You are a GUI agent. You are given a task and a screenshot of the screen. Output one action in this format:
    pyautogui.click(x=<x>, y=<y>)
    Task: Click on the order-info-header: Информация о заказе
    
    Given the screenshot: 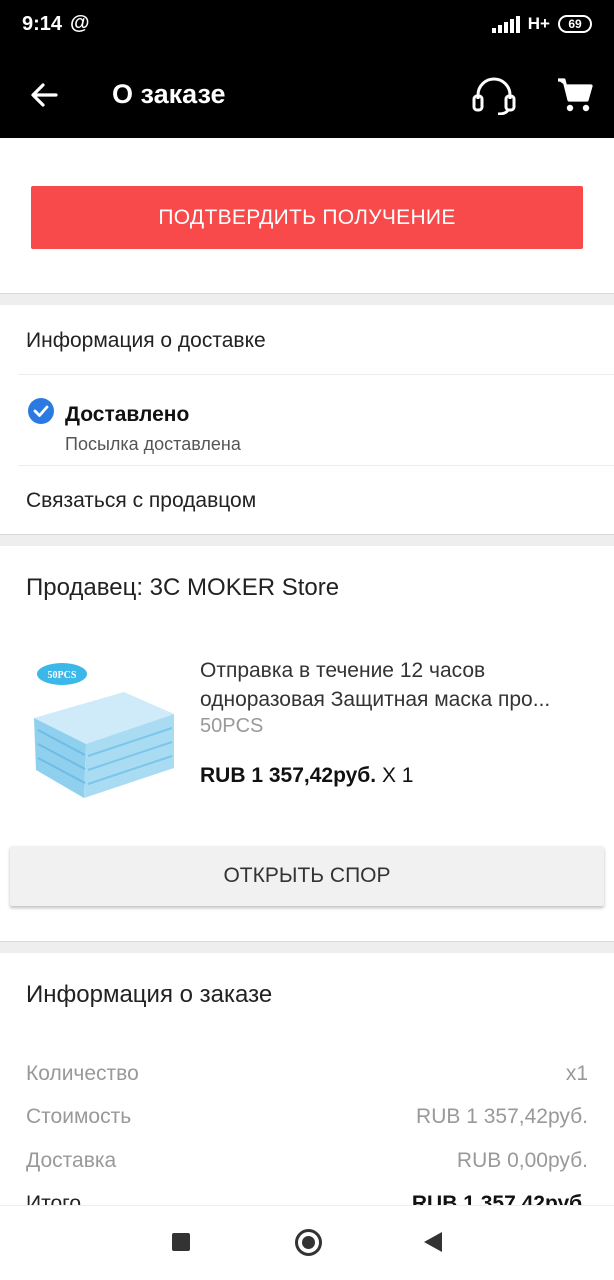 What is the action you would take?
    pyautogui.click(x=149, y=994)
    